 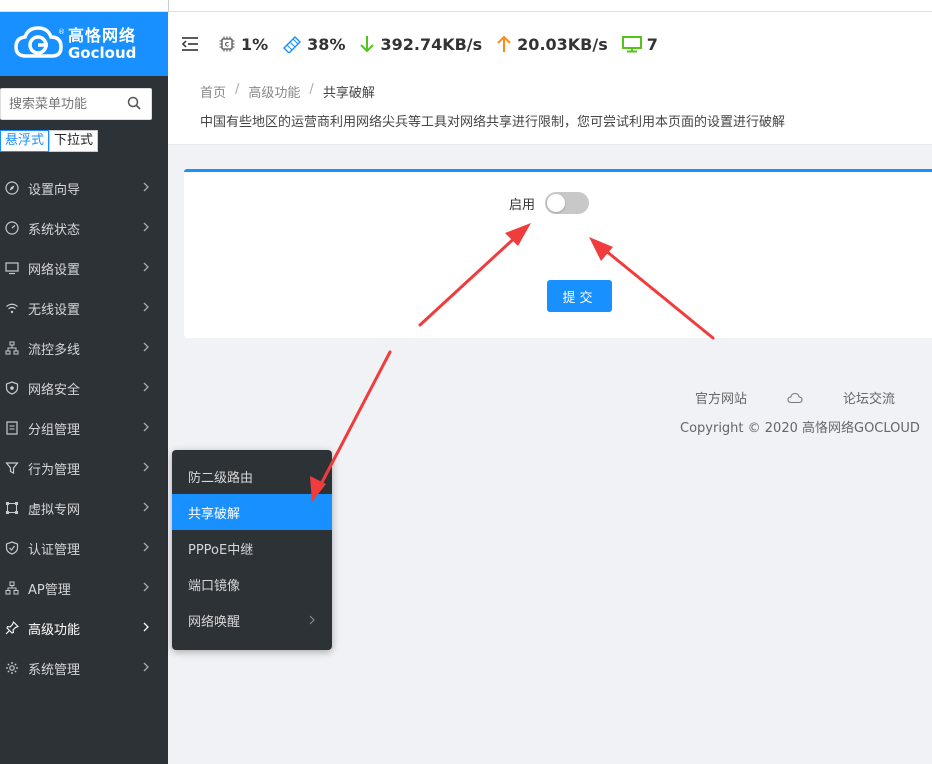 I want to click on brand-name-en: Gocloud, so click(x=102, y=52).